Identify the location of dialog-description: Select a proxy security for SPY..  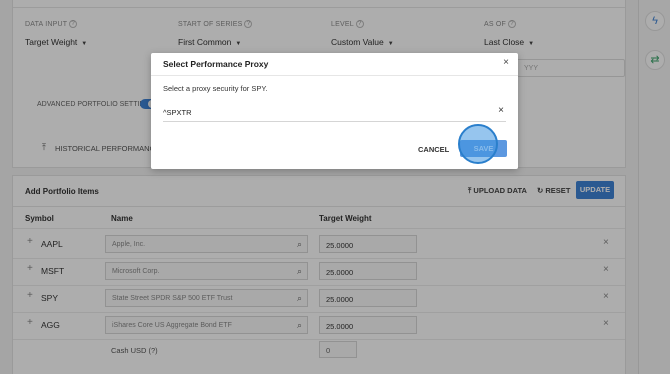
(215, 88).